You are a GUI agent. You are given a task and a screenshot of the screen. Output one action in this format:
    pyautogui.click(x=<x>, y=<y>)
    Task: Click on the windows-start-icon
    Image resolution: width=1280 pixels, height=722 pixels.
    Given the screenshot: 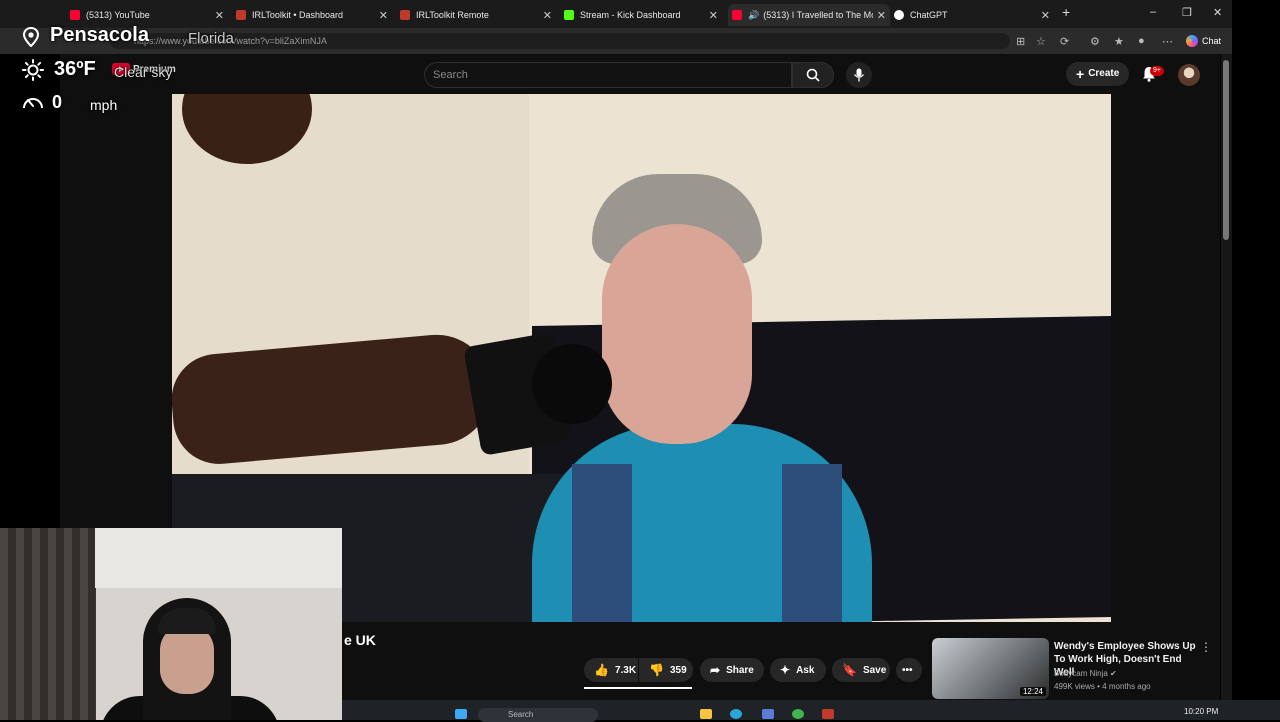 What is the action you would take?
    pyautogui.click(x=461, y=714)
    